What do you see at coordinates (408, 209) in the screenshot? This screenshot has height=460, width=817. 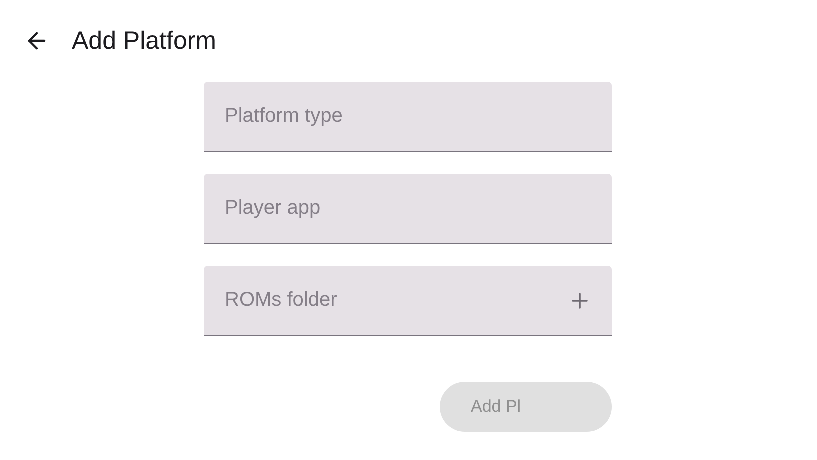 I see `input-field: Player app` at bounding box center [408, 209].